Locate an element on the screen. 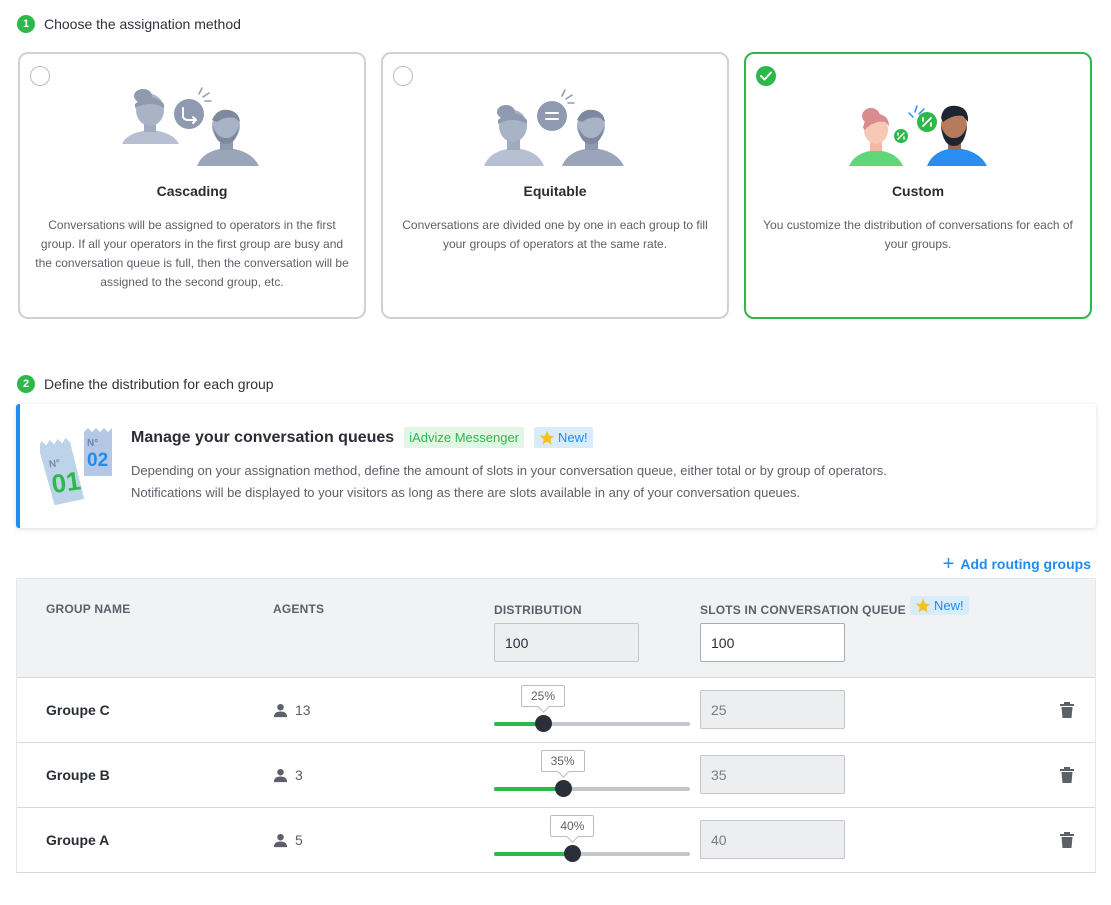 This screenshot has height=905, width=1111. ticket-2-no: N° is located at coordinates (92, 443).